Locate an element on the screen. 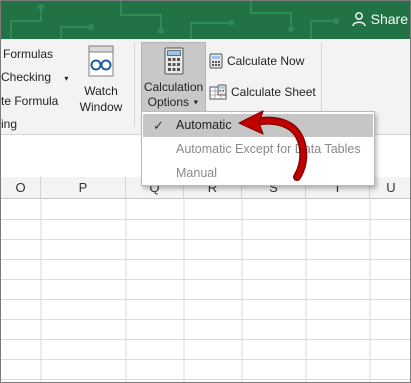 The width and height of the screenshot is (411, 383). calculate-now-label: Calculate Now is located at coordinates (266, 61).